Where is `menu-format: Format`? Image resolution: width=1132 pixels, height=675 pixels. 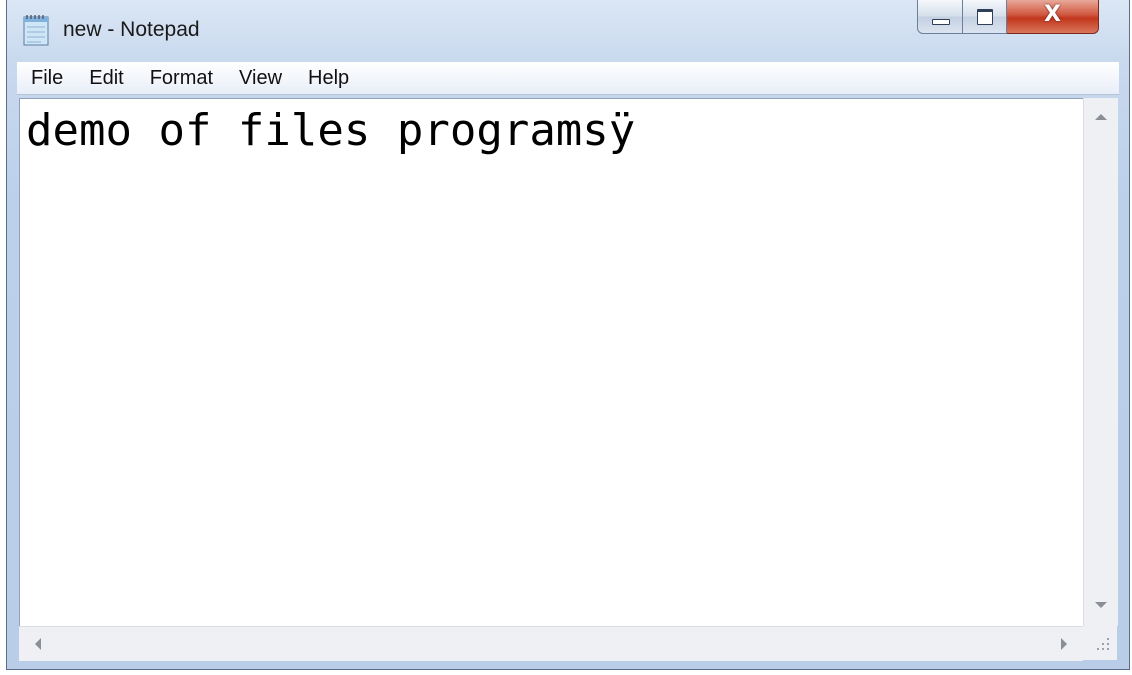
menu-format: Format is located at coordinates (178, 78).